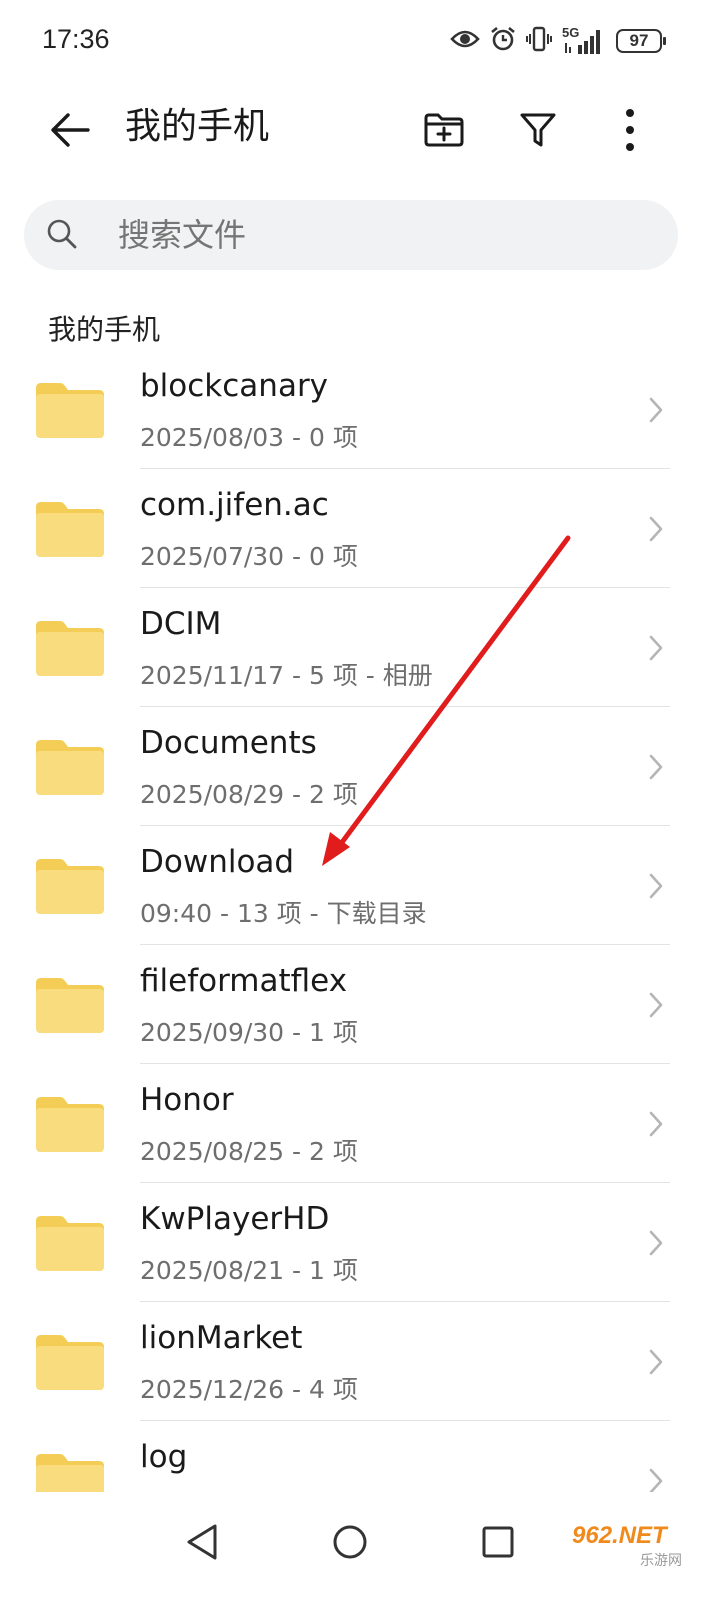  Describe the element at coordinates (558, 40) in the screenshot. I see `status-icons: 5G 97` at that location.